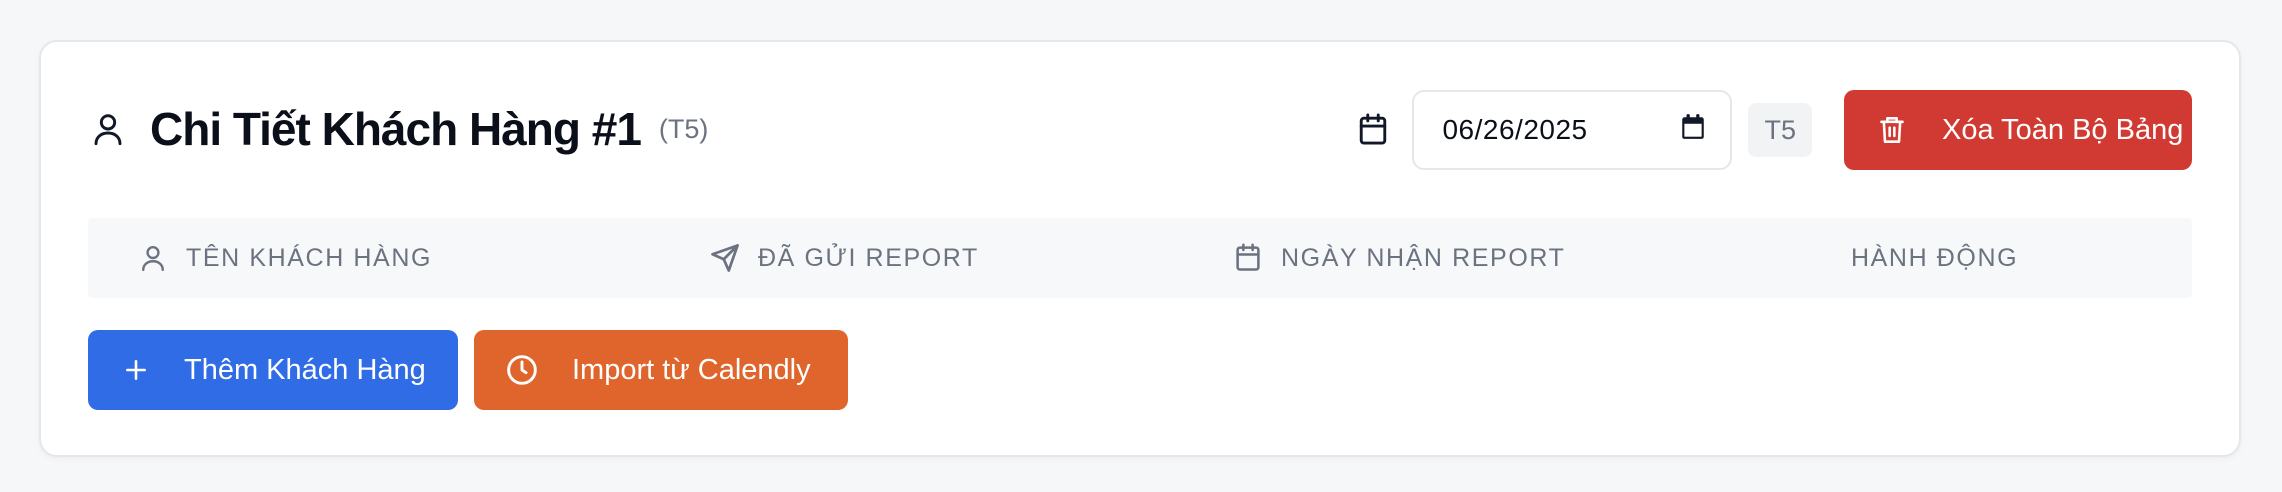  Describe the element at coordinates (1780, 130) in the screenshot. I see `month-badge: T5` at that location.